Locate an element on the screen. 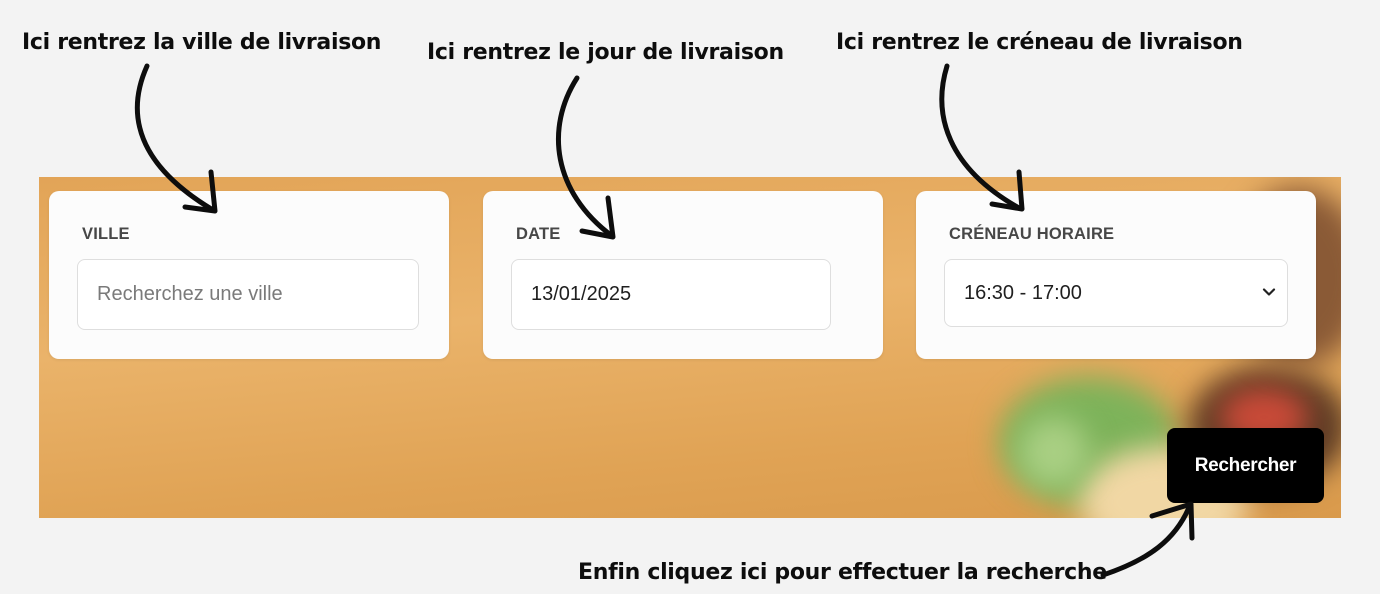 This screenshot has height=594, width=1380. slot-value: 16:30 - 17:00 is located at coordinates (1023, 292).